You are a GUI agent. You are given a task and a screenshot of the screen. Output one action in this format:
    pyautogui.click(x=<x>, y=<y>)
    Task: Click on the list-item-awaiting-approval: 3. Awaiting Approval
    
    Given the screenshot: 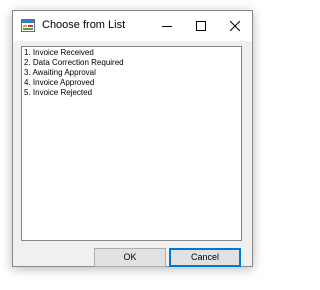 What is the action you would take?
    pyautogui.click(x=132, y=73)
    